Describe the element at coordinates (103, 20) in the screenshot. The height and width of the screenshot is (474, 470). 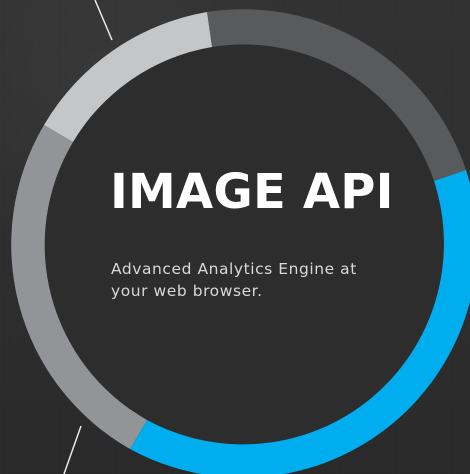
I see `top-connector-line` at that location.